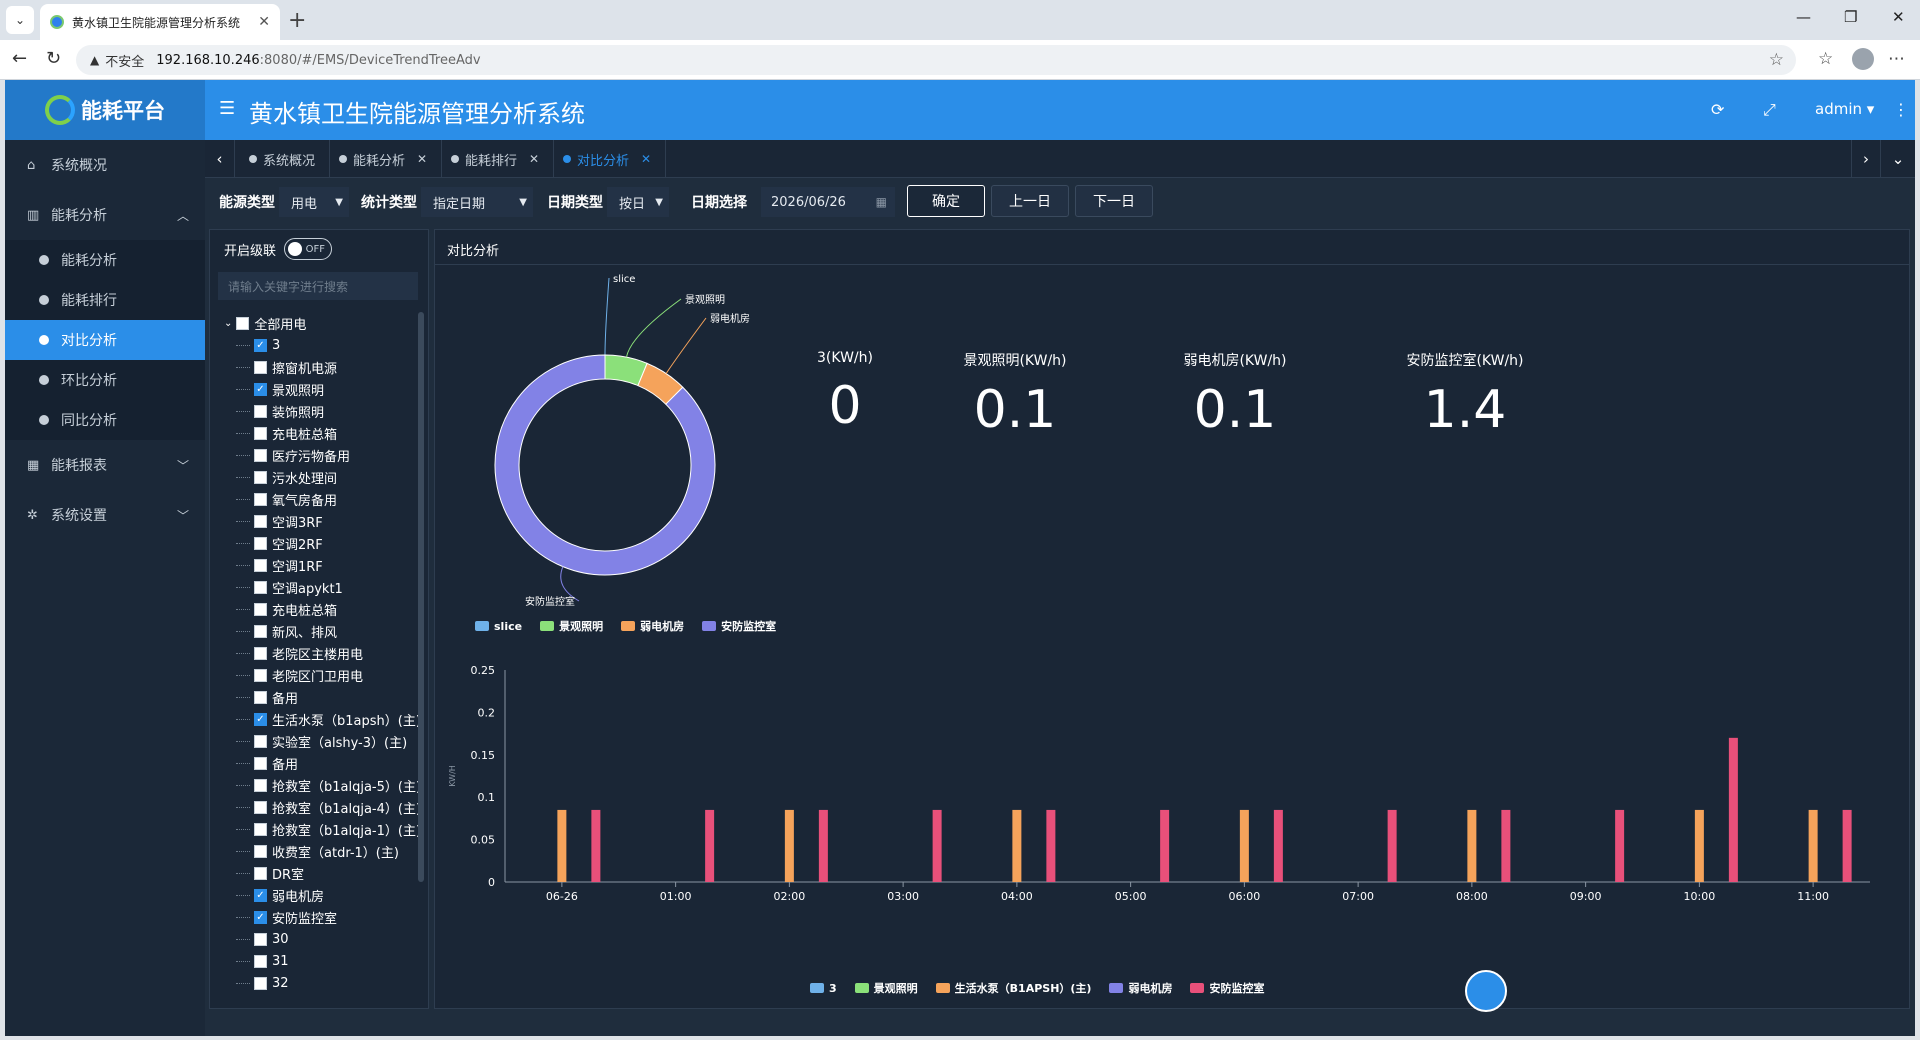 The image size is (1920, 1040). I want to click on fullscreen-icon: ⤢, so click(1769, 110).